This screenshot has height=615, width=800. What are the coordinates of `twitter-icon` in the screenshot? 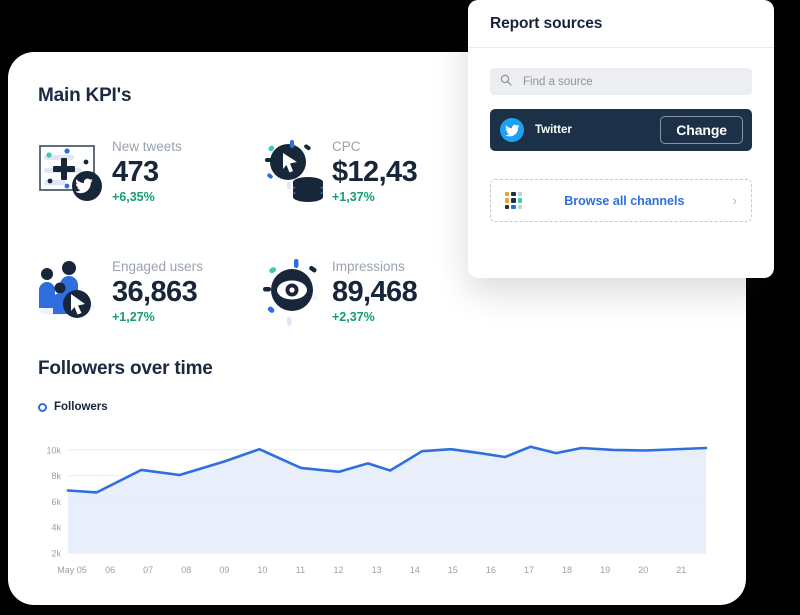 It's located at (512, 130).